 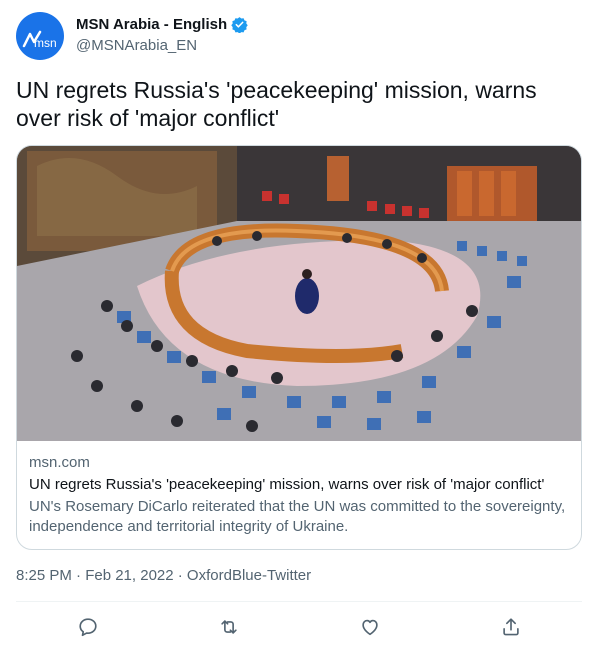 What do you see at coordinates (151, 24) in the screenshot?
I see `display-name: MSN Arabia - English` at bounding box center [151, 24].